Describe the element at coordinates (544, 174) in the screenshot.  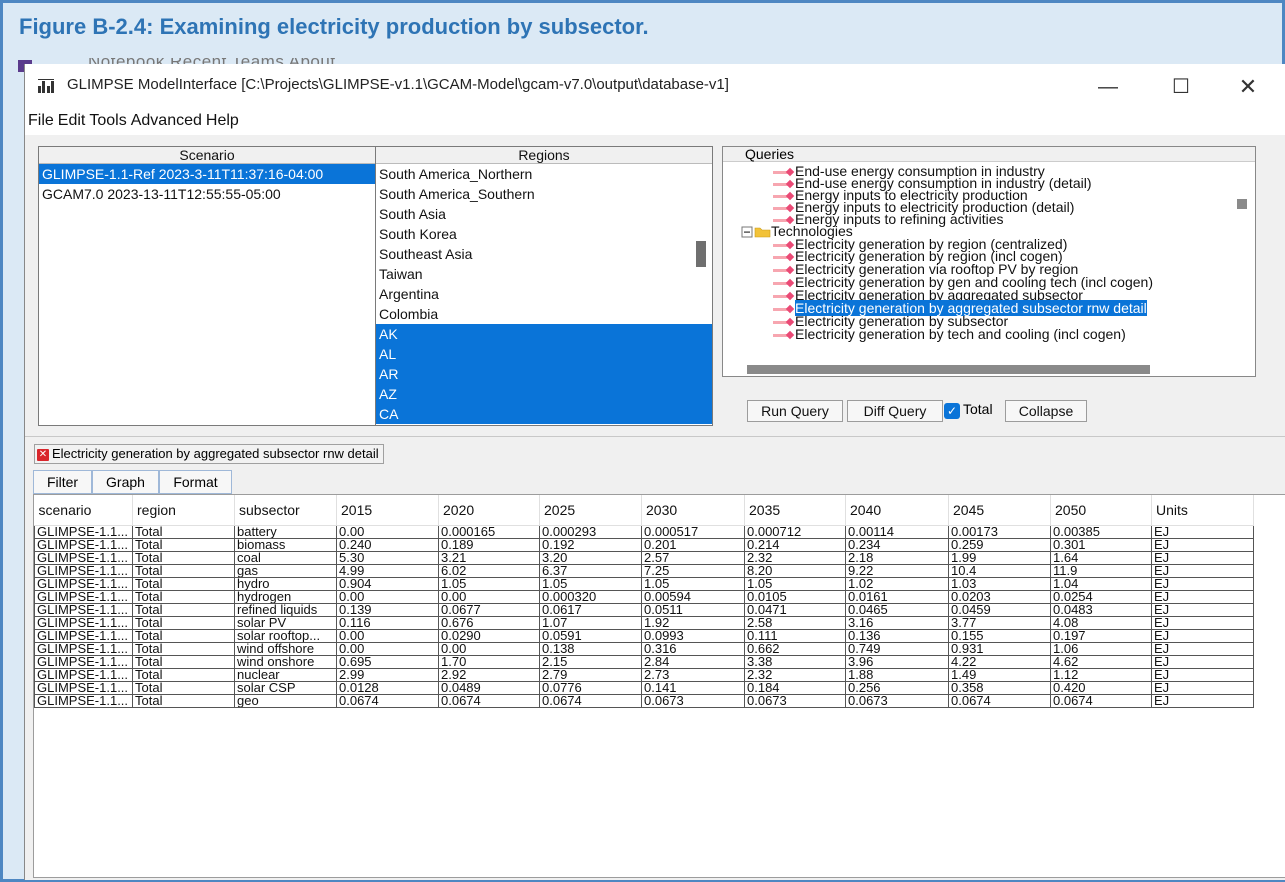
I see `region-item: South America_Northern` at that location.